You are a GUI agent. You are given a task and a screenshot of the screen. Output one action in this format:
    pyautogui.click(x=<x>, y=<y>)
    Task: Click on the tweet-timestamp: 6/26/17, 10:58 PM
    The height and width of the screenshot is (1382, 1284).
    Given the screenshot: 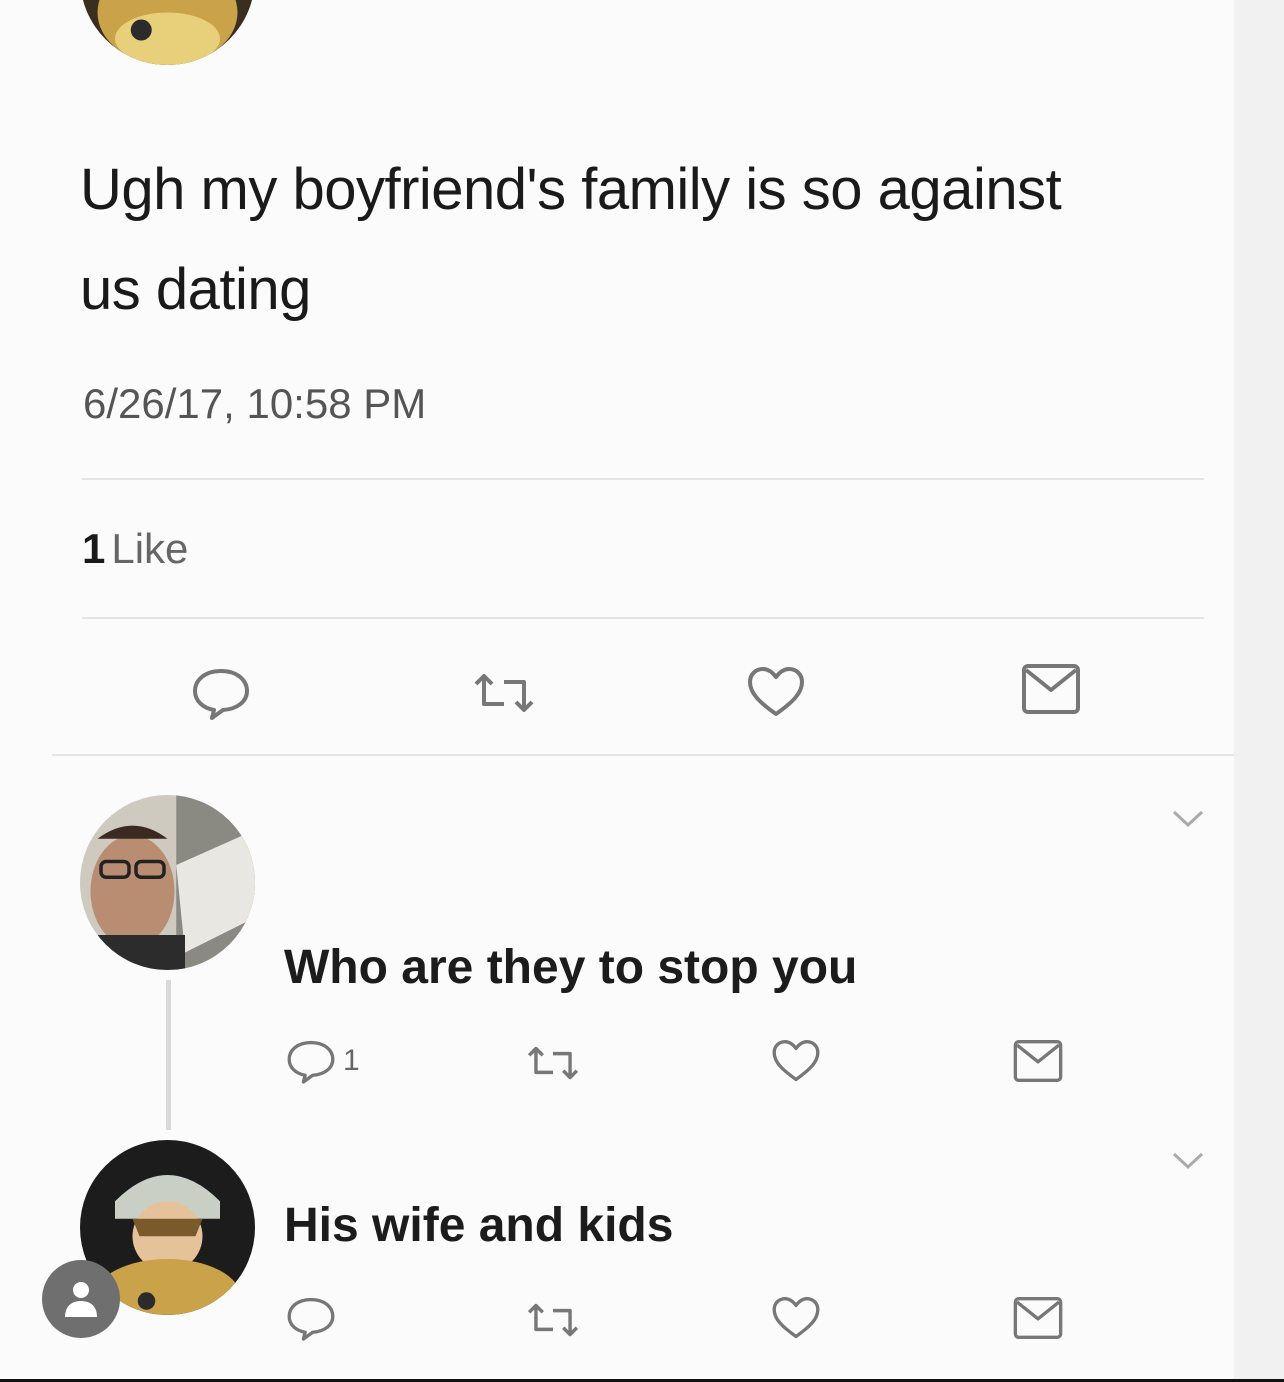 What is the action you would take?
    pyautogui.click(x=255, y=403)
    